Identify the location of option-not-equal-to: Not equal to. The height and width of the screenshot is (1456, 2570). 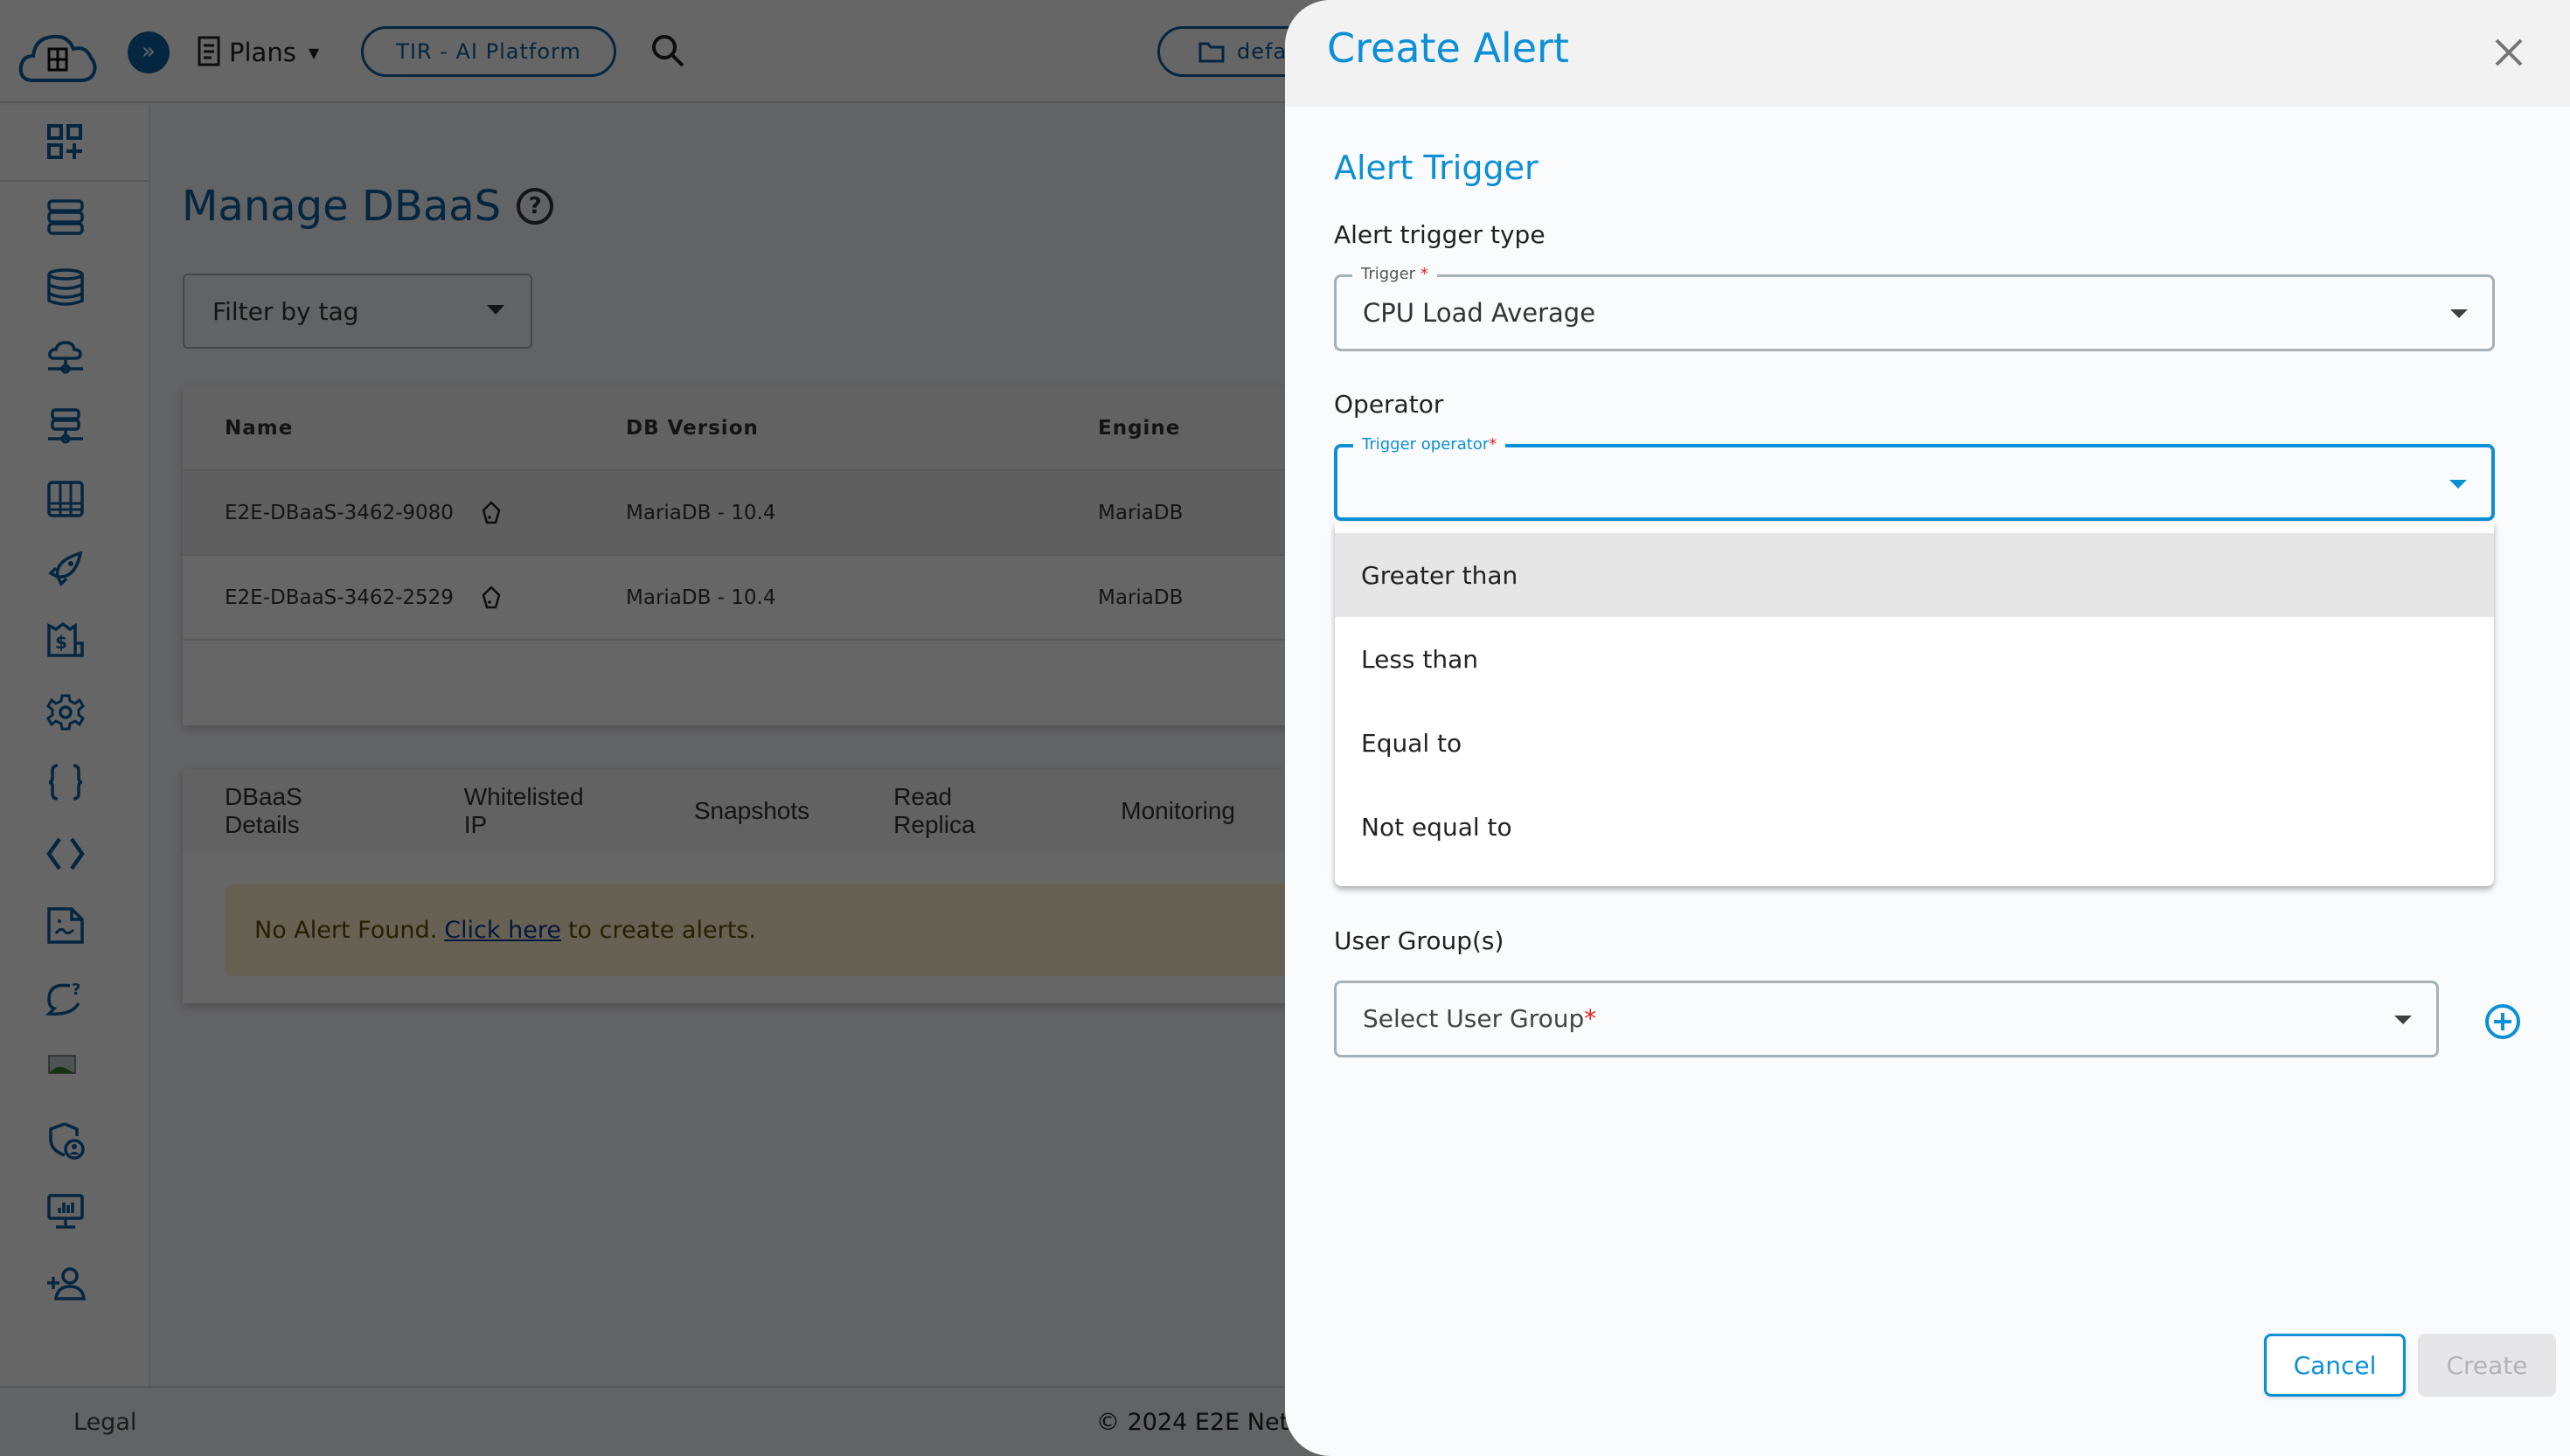
(1914, 827).